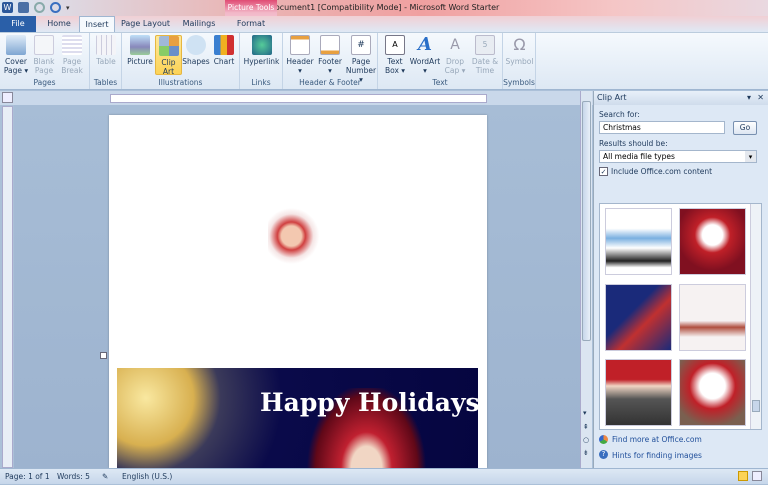  I want to click on hyperlink-button: Hyperlink, so click(261, 50).